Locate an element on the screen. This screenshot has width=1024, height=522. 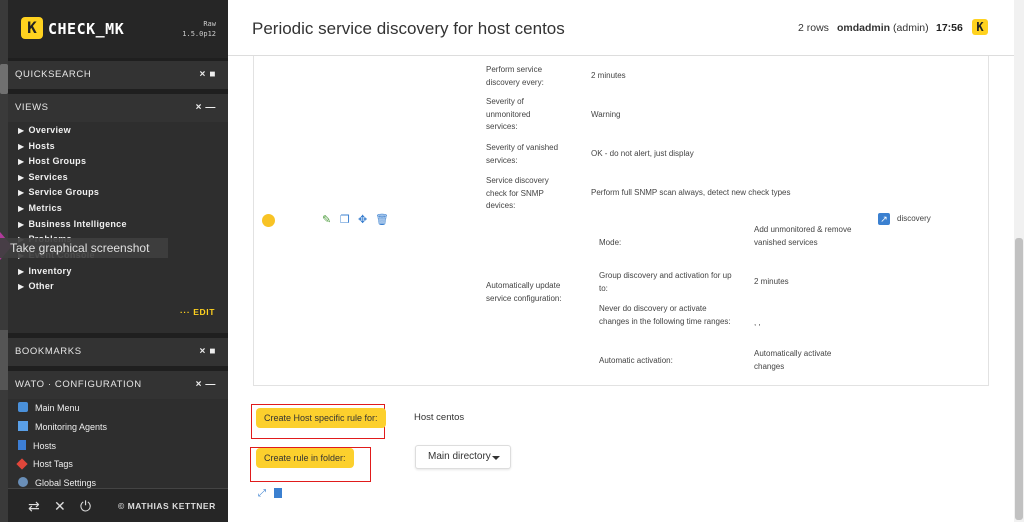
view-other: ▶ Other is located at coordinates (36, 286).